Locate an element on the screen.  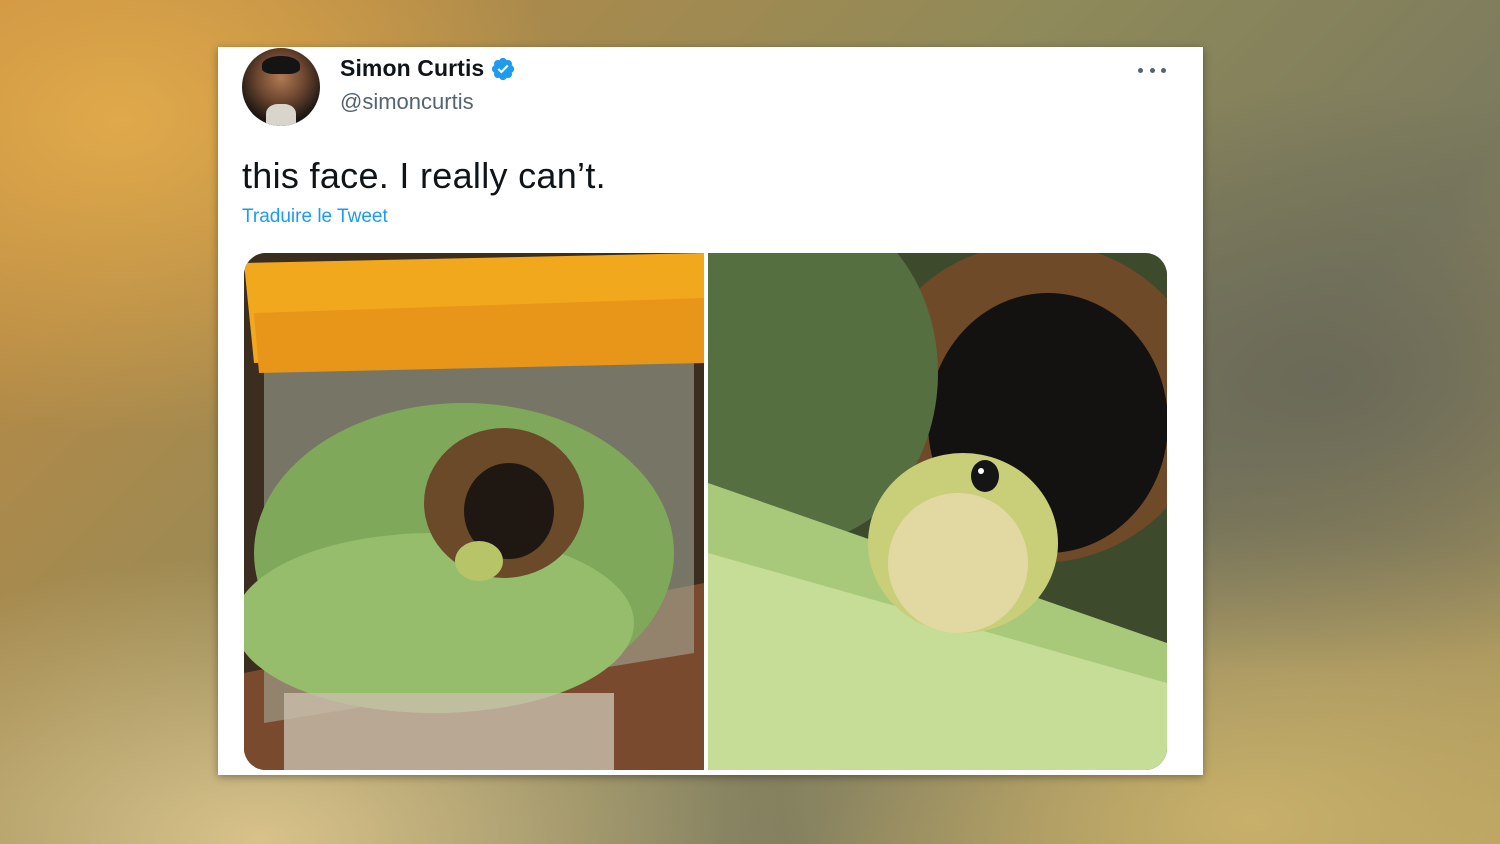
avatar-hair is located at coordinates (281, 65).